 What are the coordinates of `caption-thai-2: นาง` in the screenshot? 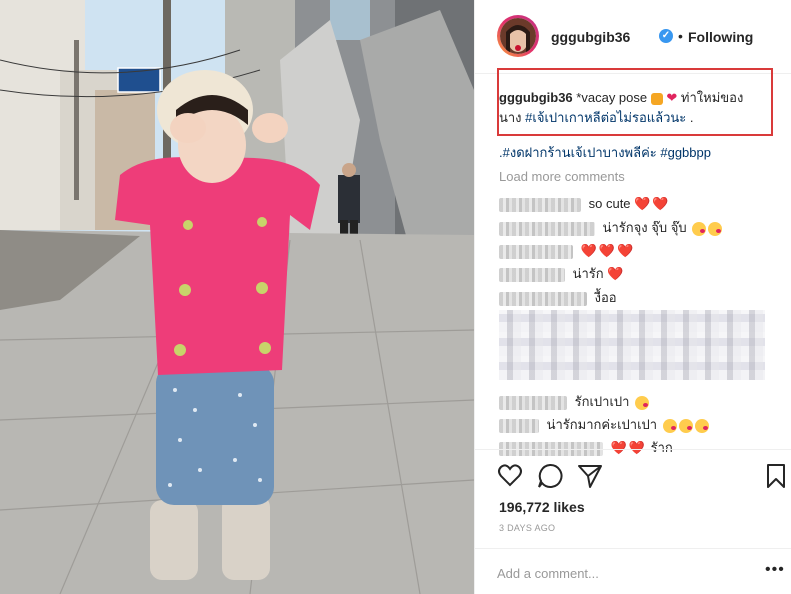 It's located at (510, 117).